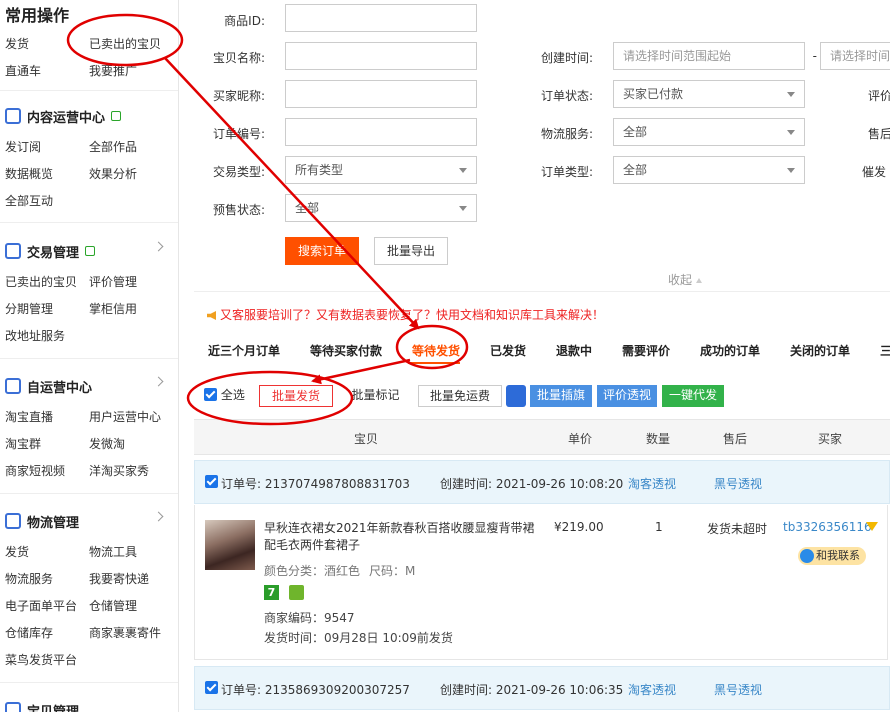  What do you see at coordinates (693, 396) in the screenshot?
I see `one-click-dropship-button: 一键代发` at bounding box center [693, 396].